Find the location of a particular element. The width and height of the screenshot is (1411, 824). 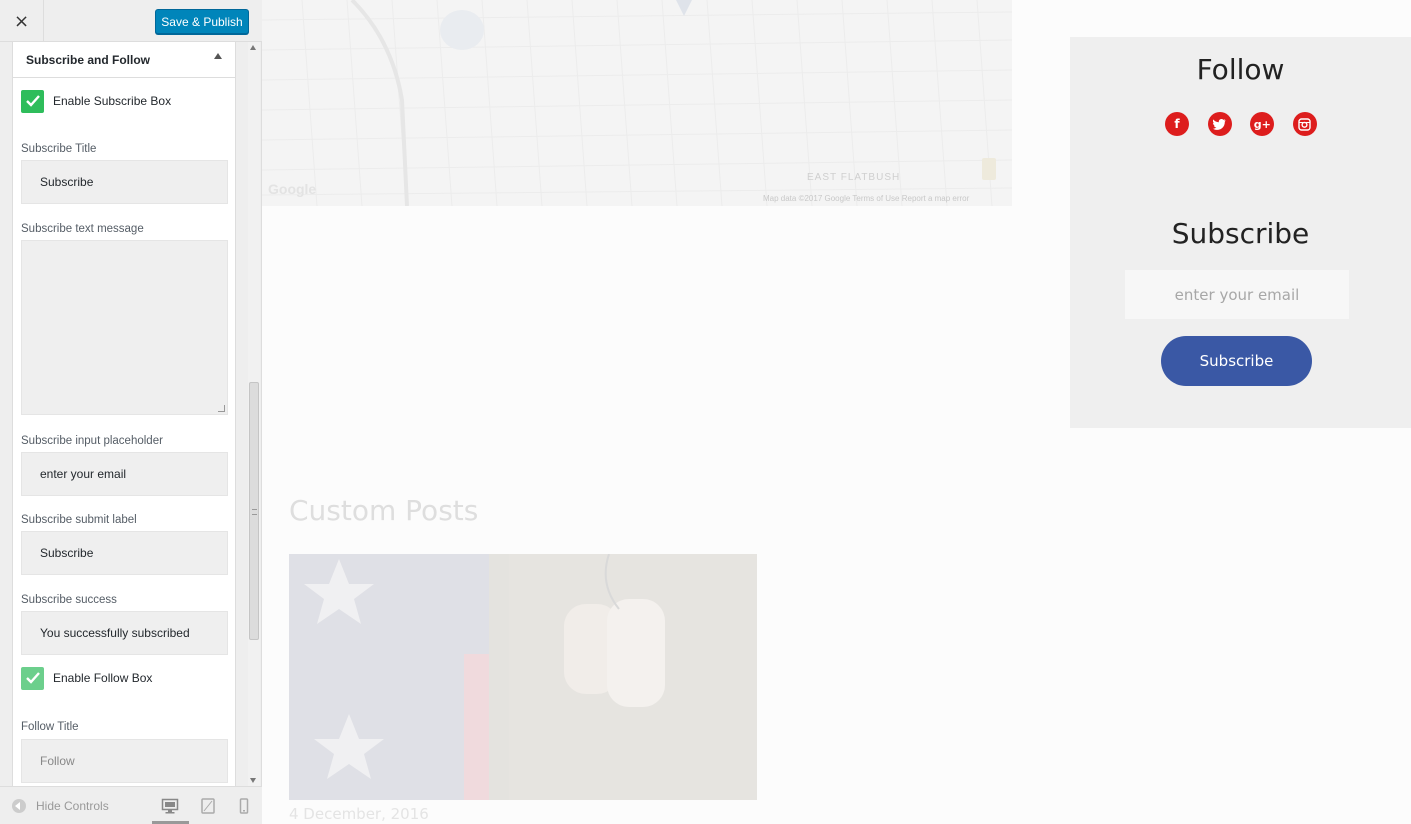

subscribe-follow-widget: Follow f g+ Subscribe Subscribe is located at coordinates (1240, 232).